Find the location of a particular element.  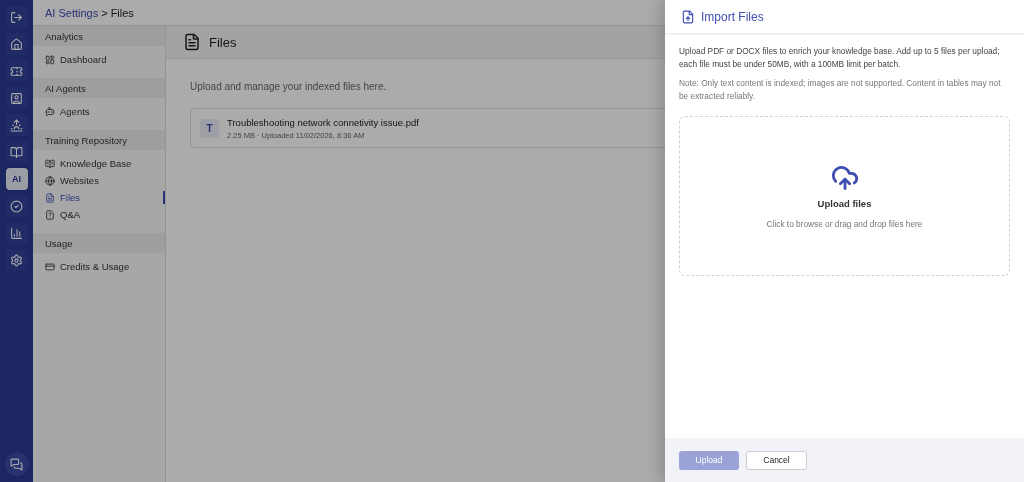

home-icon is located at coordinates (16, 44).